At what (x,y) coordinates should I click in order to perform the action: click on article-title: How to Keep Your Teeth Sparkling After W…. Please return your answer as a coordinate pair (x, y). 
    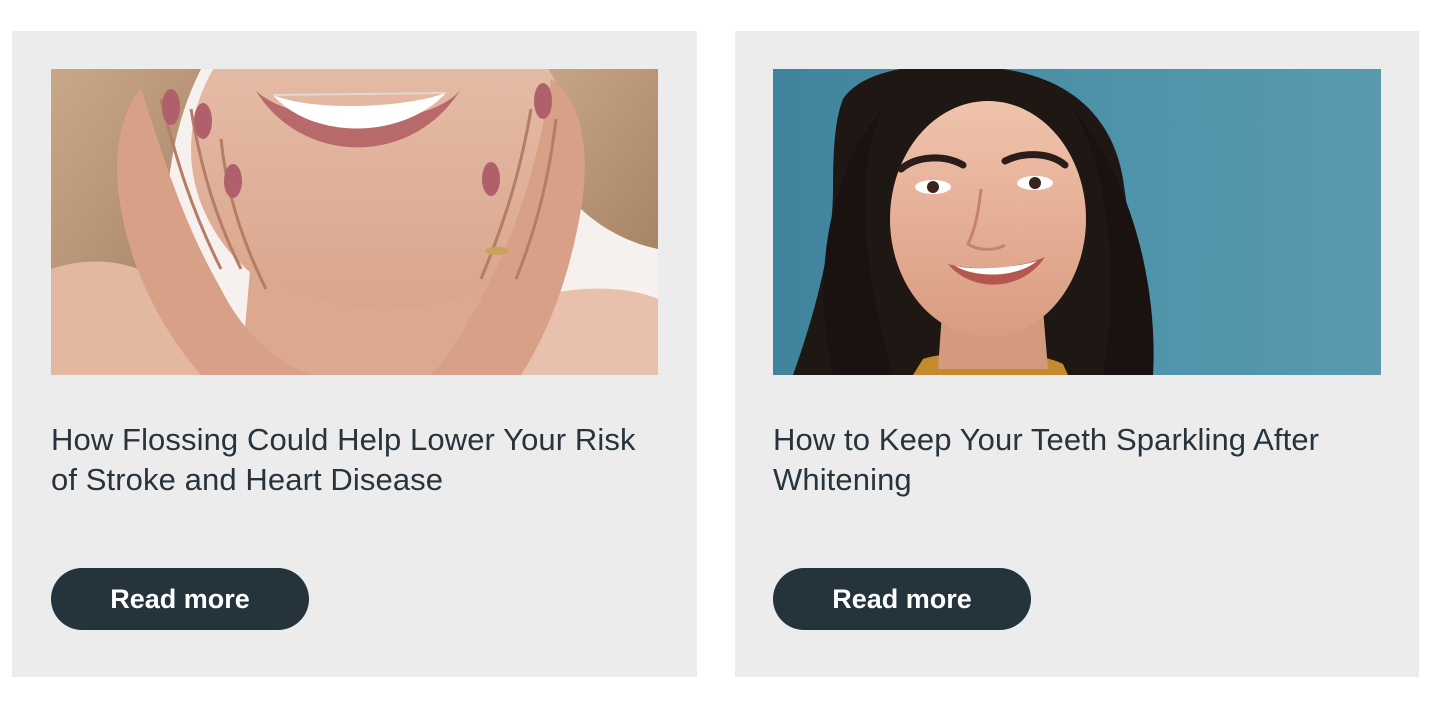
    Looking at the image, I should click on (1073, 460).